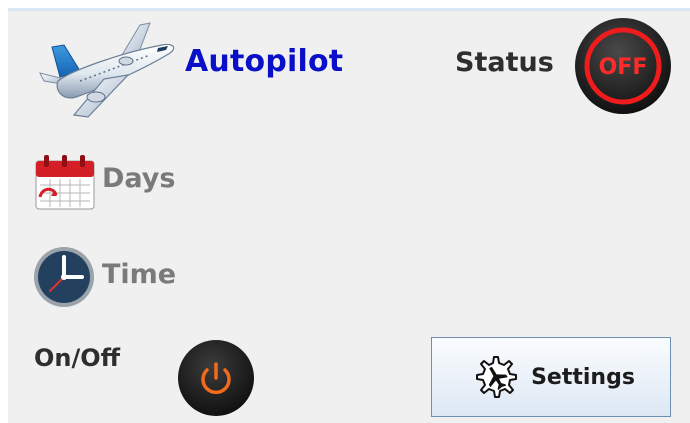 The width and height of the screenshot is (690, 423). I want to click on settings-button: Settings, so click(551, 377).